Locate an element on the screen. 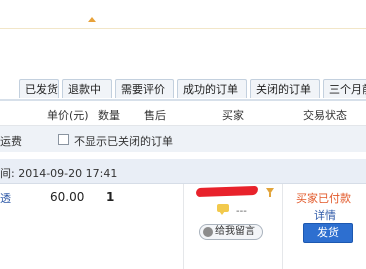  filter-freight-label: 运费 is located at coordinates (11, 141).